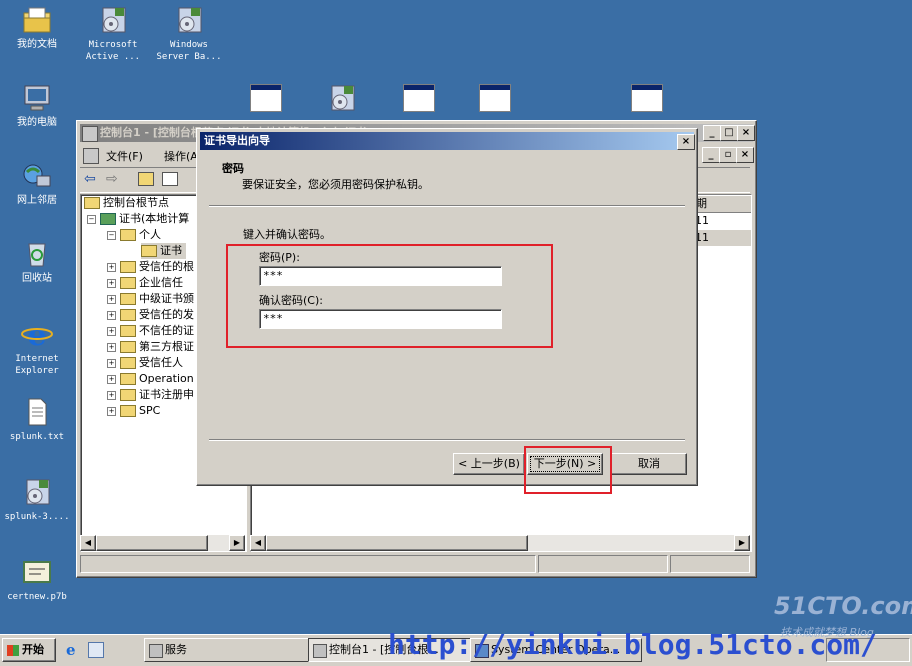 This screenshot has width=912, height=666. I want to click on tree-node-cert-store: − 证书(本地计算, so click(138, 219).